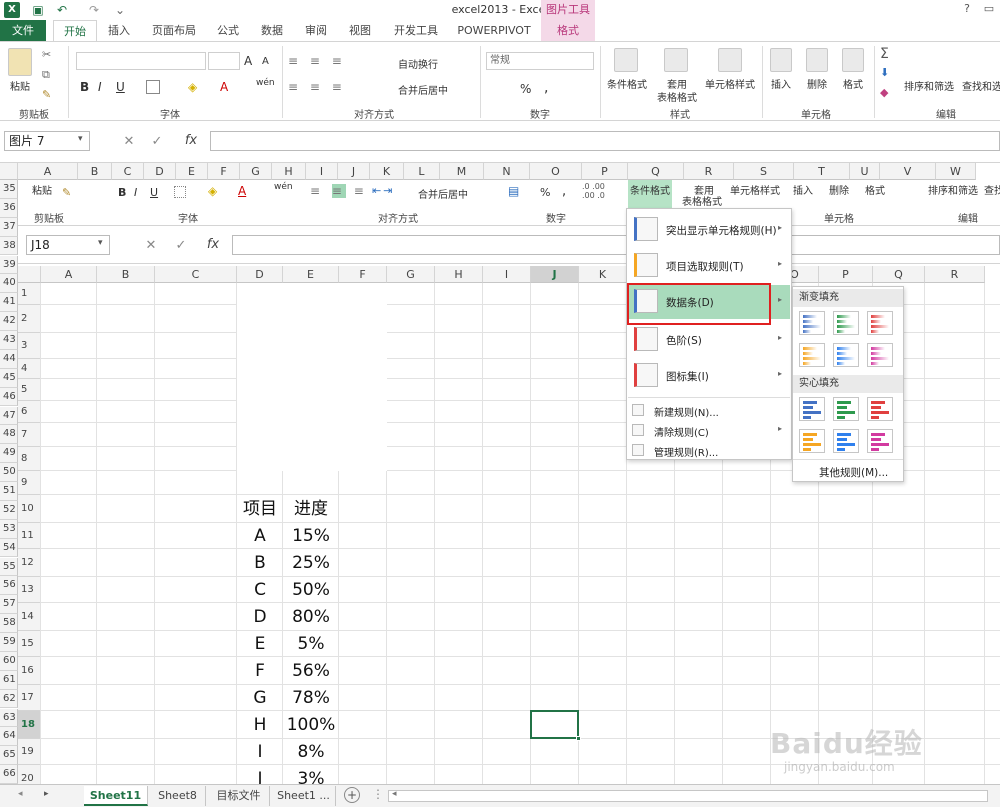  I want to click on sheet-tab: Sheet8, so click(178, 796).